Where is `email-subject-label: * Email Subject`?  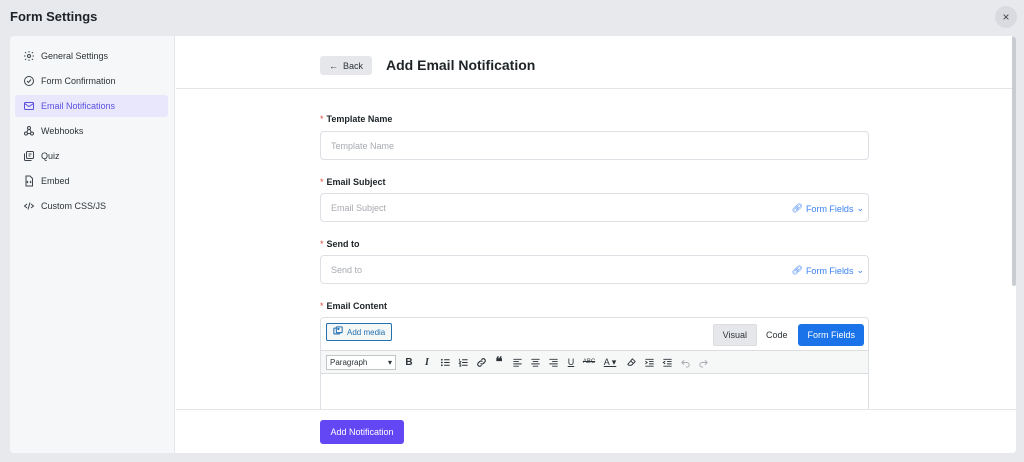 email-subject-label: * Email Subject is located at coordinates (353, 182).